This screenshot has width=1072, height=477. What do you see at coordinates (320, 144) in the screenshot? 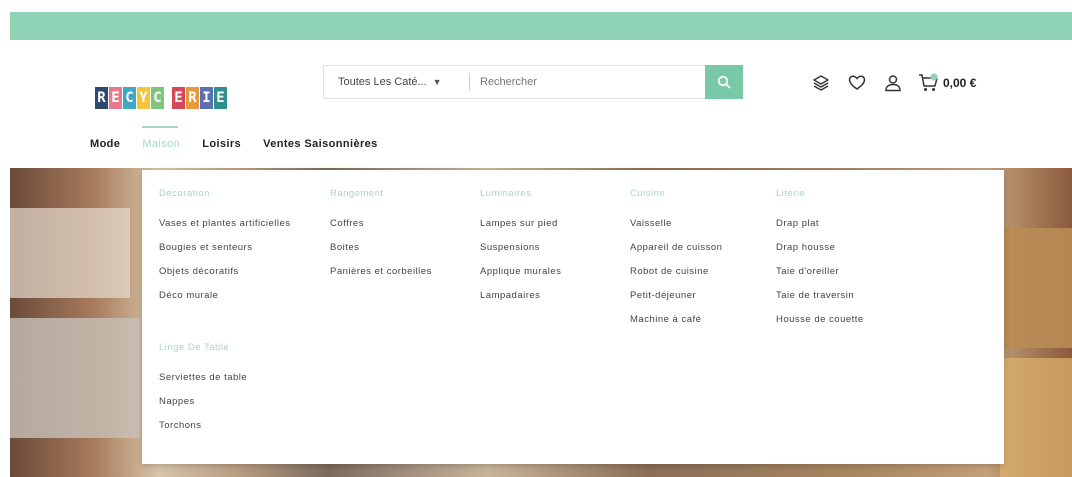
I see `nav-item-ventes-saisonnieres: Ventes Saisonnières` at bounding box center [320, 144].